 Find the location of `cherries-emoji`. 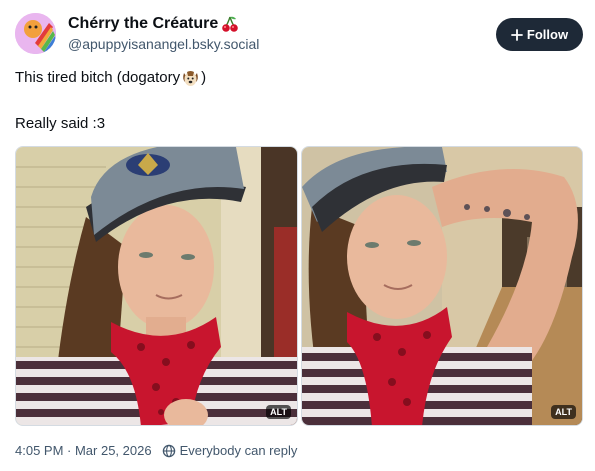

cherries-emoji is located at coordinates (230, 24).